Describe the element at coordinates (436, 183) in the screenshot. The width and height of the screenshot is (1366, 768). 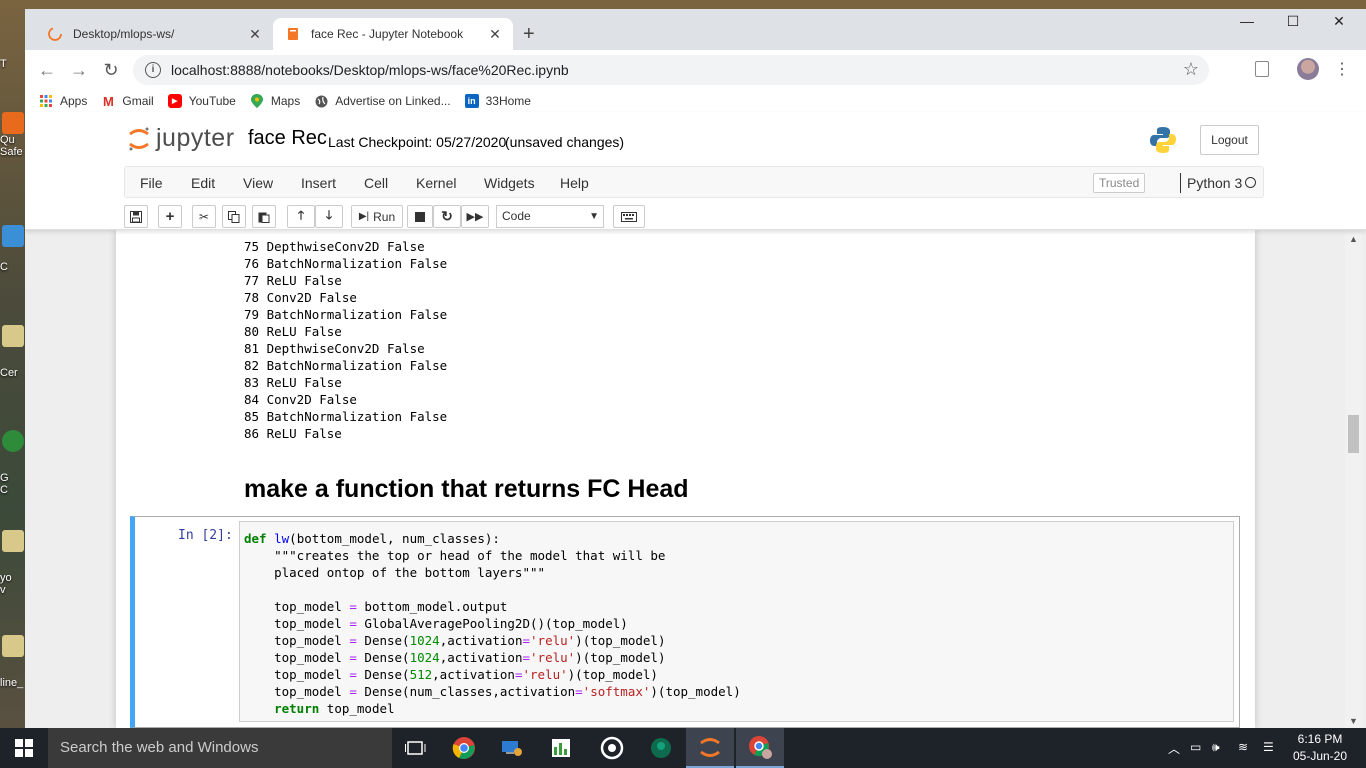
I see `menu-kernel: Kernel` at that location.